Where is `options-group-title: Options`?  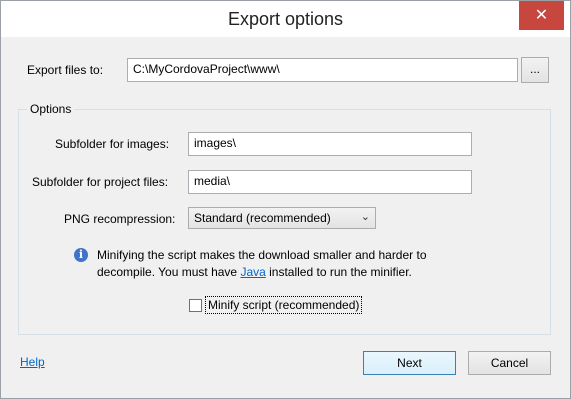 options-group-title: Options is located at coordinates (51, 109).